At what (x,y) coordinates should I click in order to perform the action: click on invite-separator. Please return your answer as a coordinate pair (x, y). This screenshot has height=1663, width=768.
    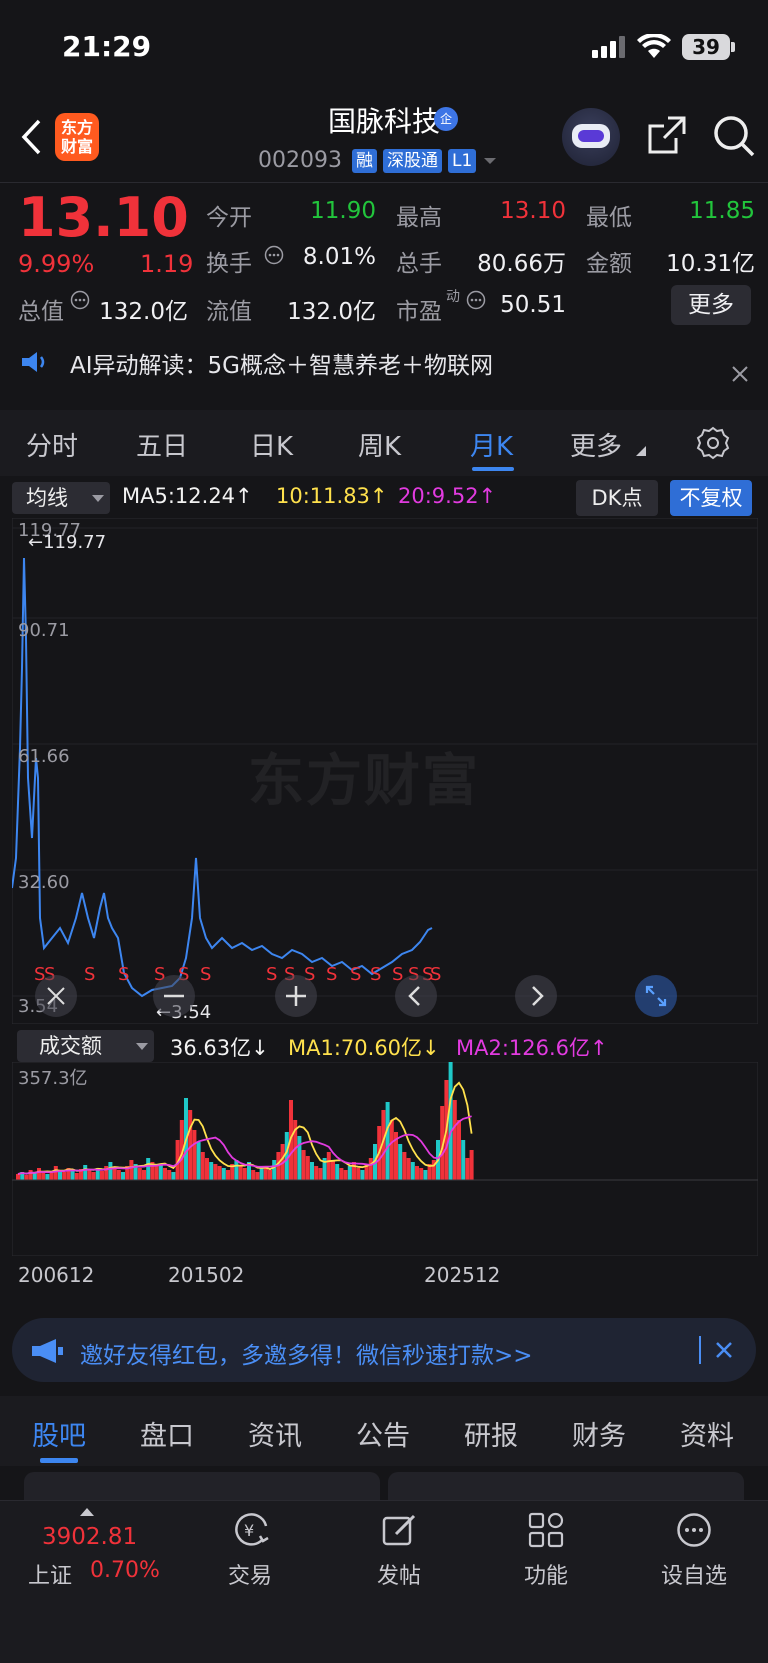
    Looking at the image, I should click on (700, 1350).